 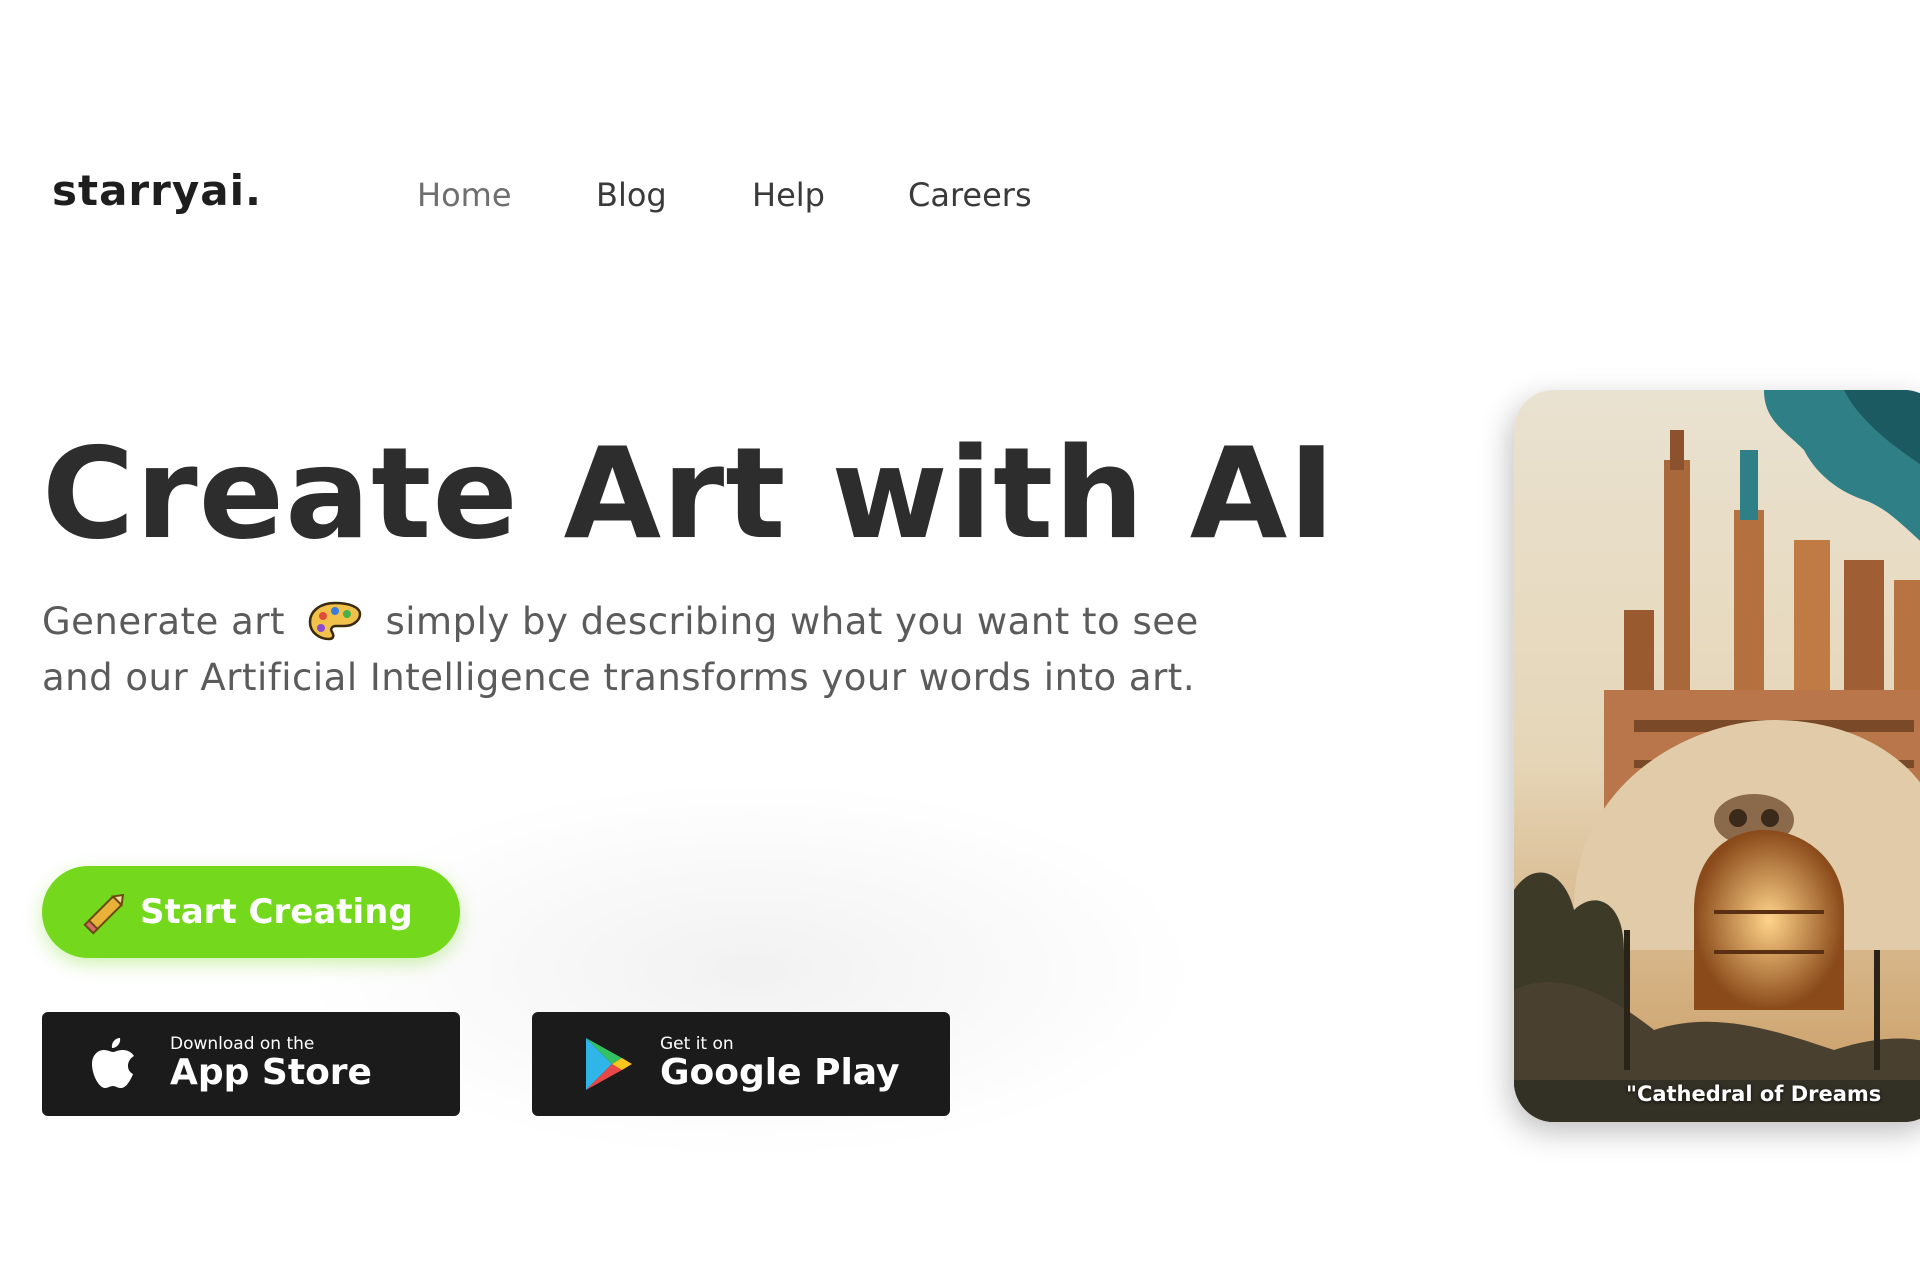 I want to click on app-store-badge: Download on the App Store, so click(x=251, y=1064).